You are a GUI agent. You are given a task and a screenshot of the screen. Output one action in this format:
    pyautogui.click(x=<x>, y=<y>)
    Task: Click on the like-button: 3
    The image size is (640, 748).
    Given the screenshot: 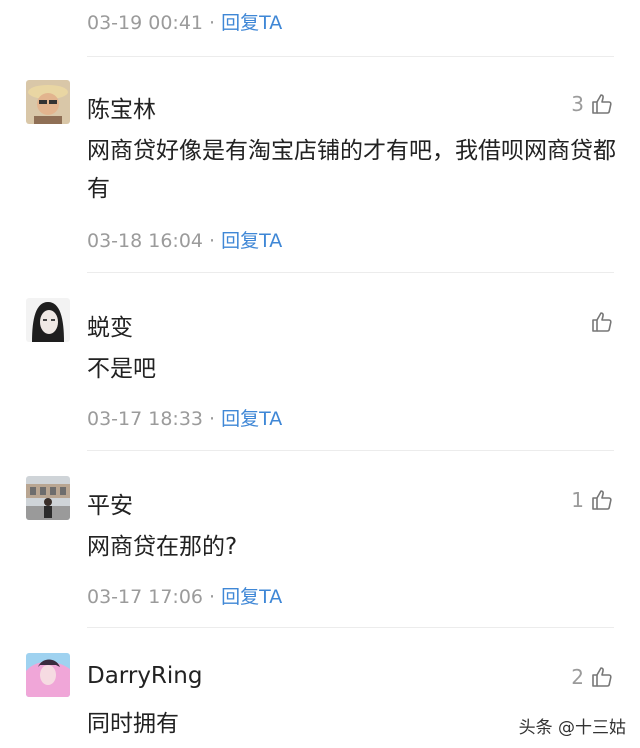 What is the action you would take?
    pyautogui.click(x=592, y=104)
    